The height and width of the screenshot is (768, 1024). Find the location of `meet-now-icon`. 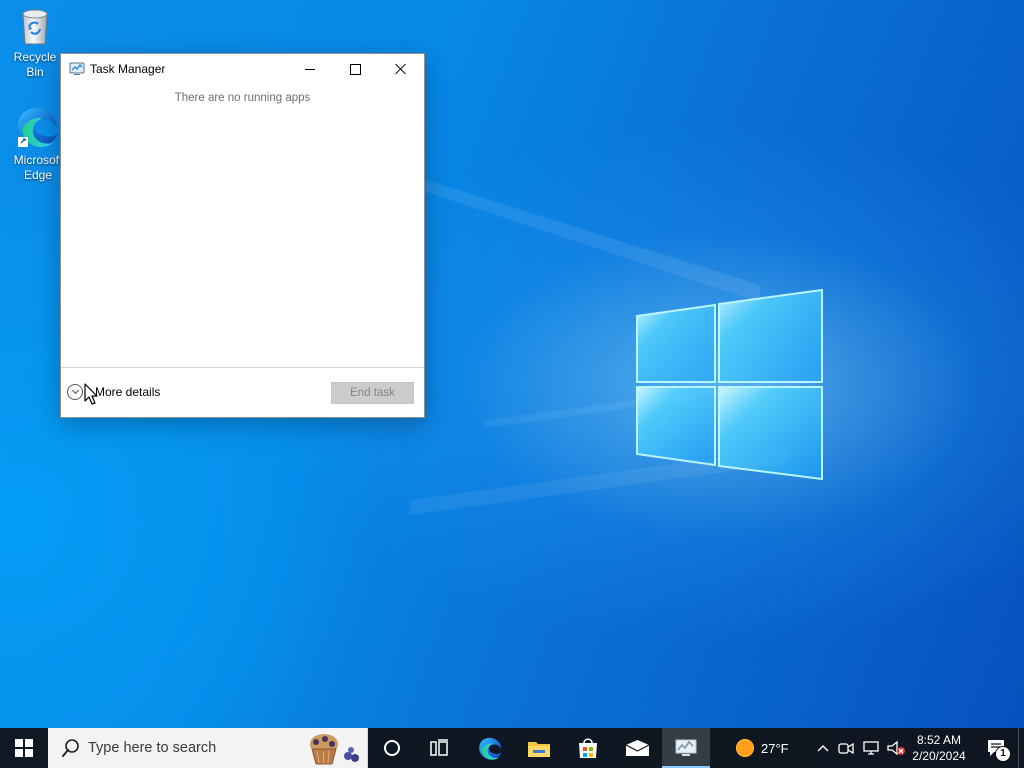

meet-now-icon is located at coordinates (846, 748).